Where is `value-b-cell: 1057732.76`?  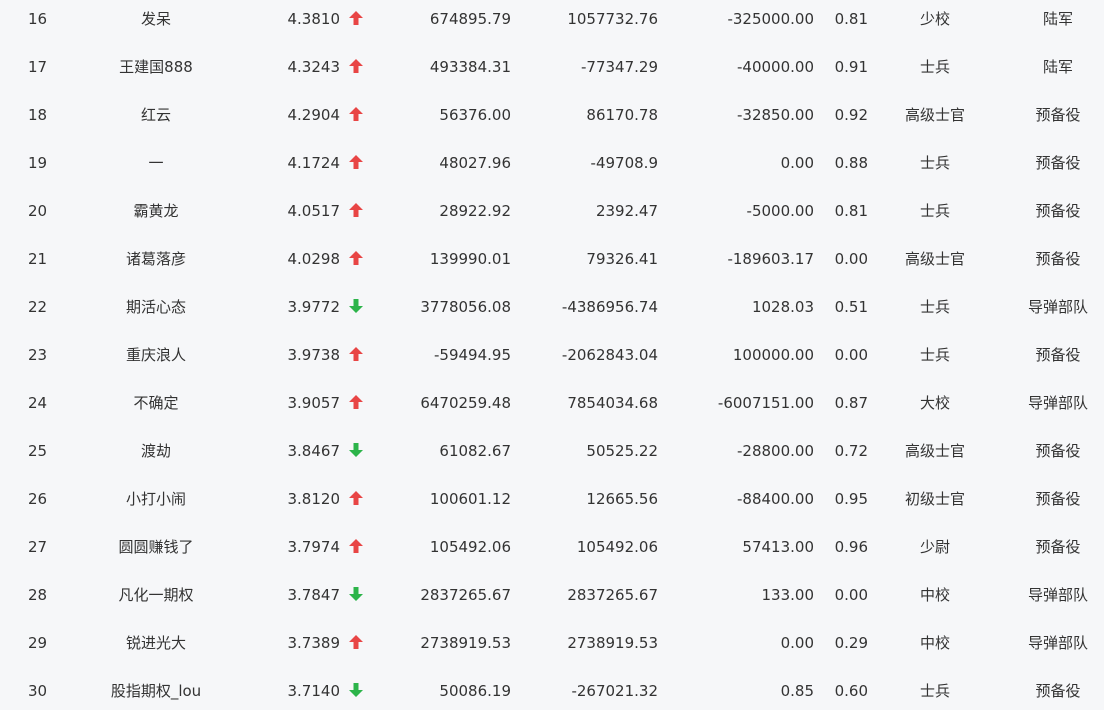 value-b-cell: 1057732.76 is located at coordinates (612, 19).